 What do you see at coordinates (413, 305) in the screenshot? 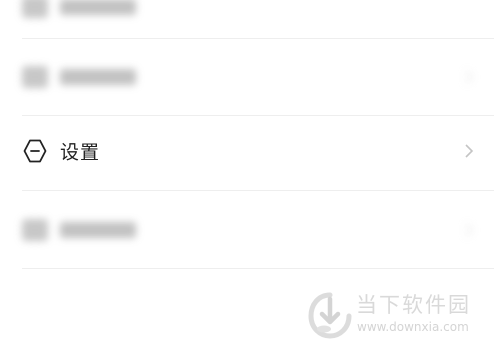
I see `watermark-title: 当下软件园` at bounding box center [413, 305].